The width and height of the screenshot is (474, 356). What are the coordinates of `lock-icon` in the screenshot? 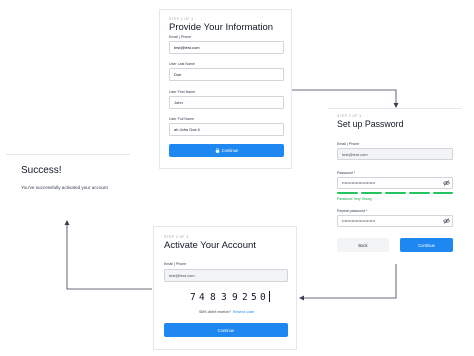 It's located at (217, 150).